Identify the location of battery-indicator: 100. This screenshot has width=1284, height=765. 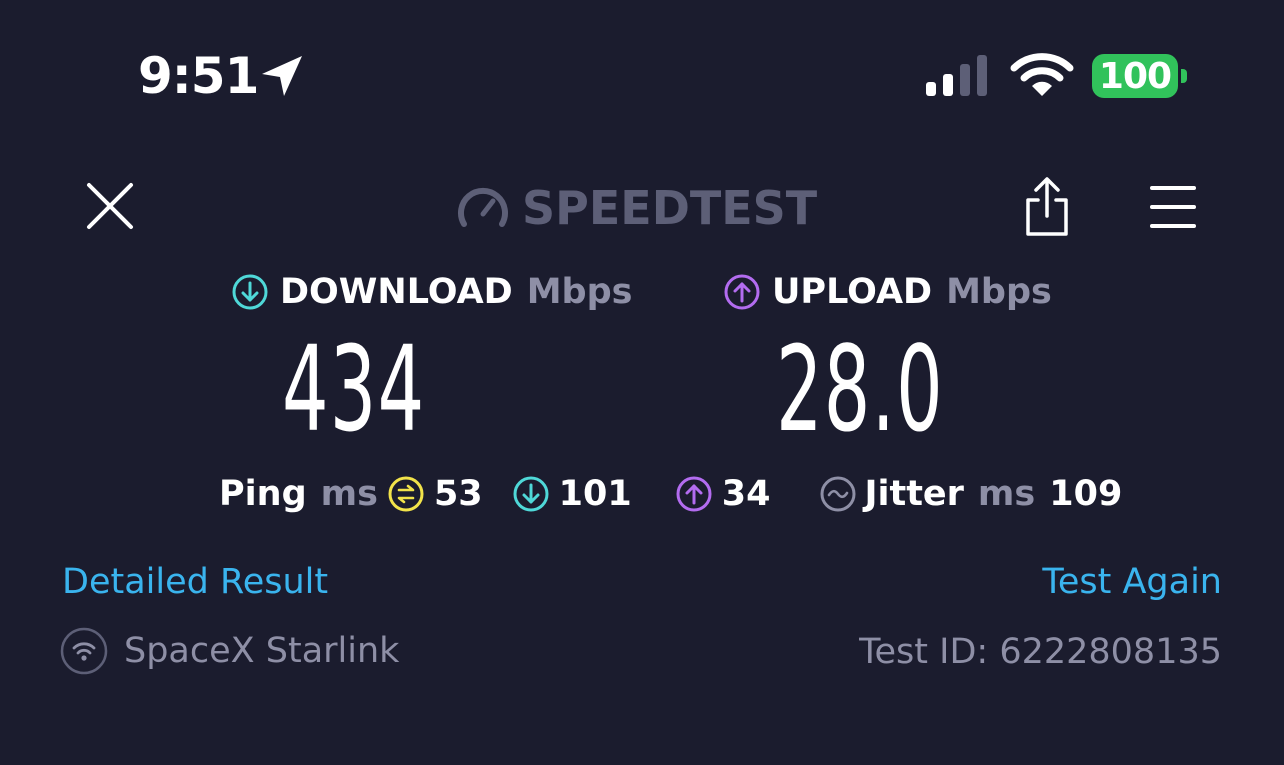
(1135, 76).